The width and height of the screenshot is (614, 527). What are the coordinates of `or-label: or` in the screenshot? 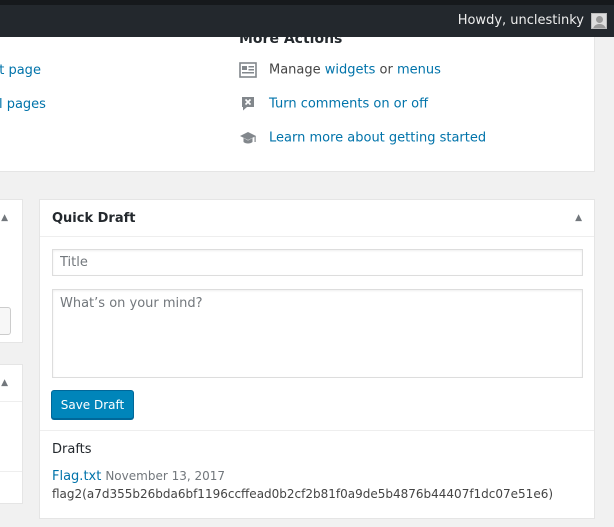 It's located at (386, 70).